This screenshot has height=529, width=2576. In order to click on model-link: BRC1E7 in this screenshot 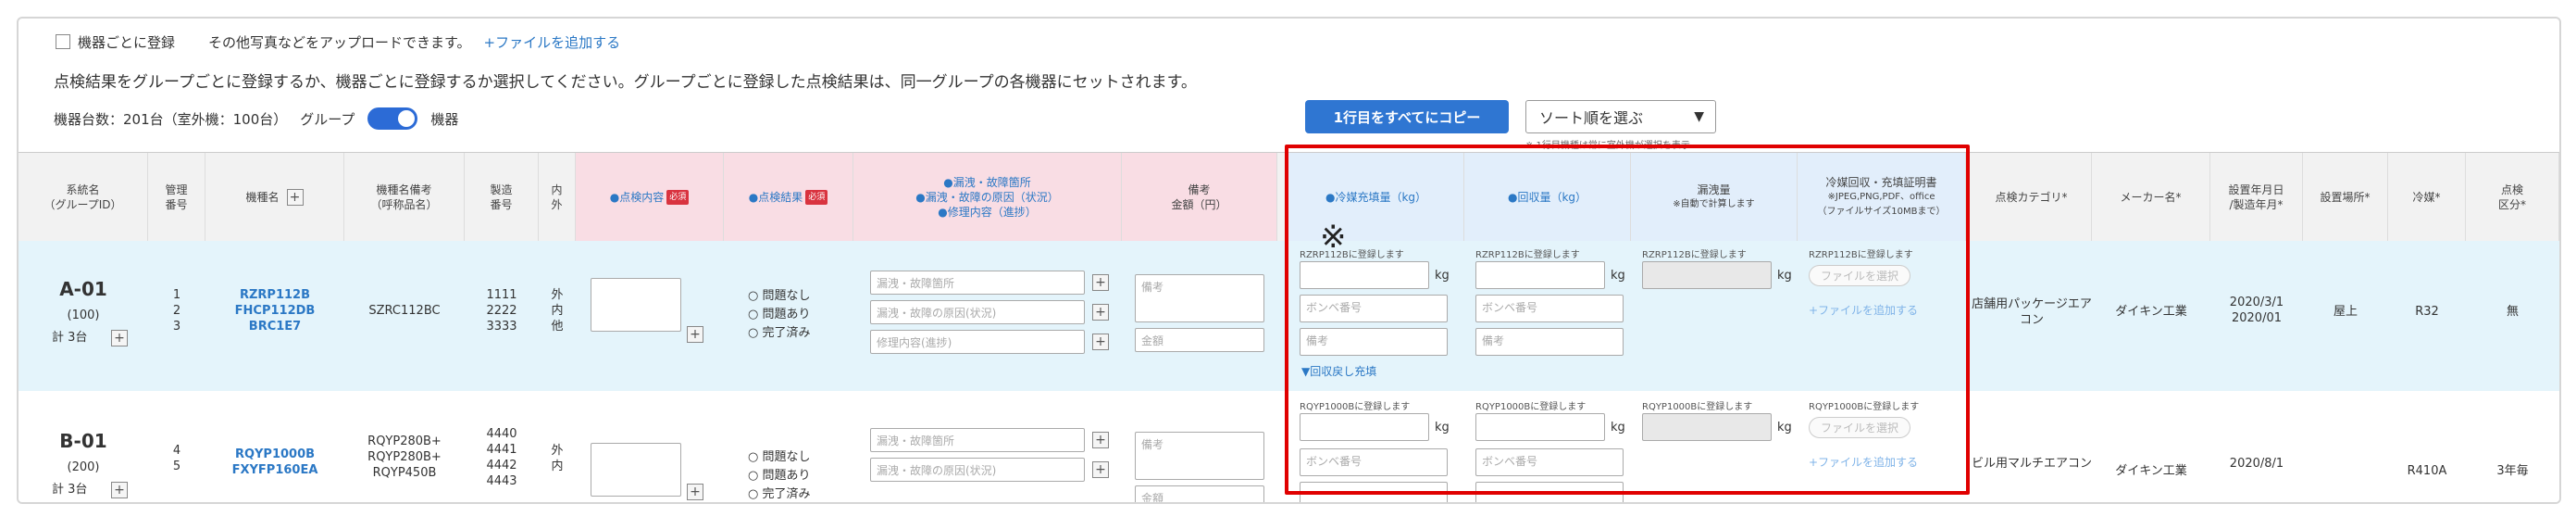, I will do `click(274, 327)`.